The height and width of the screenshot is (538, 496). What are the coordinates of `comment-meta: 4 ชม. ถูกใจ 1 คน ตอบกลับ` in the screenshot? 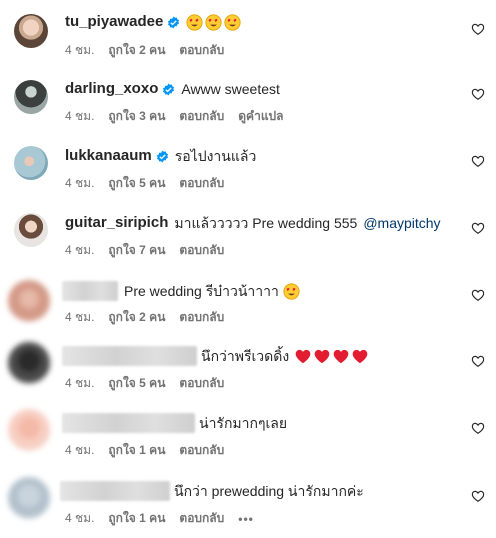 It's located at (151, 450).